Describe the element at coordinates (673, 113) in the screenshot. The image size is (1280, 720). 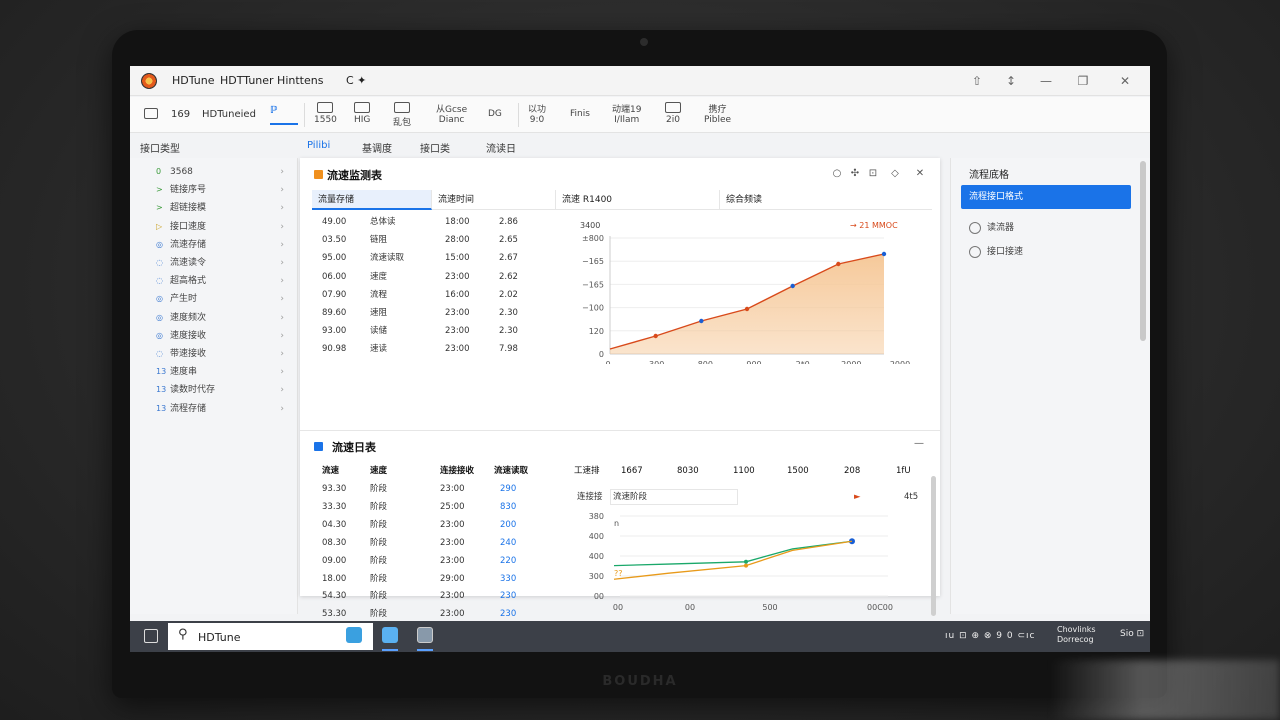
I see `toolbar-item-2i0: 2i0` at that location.